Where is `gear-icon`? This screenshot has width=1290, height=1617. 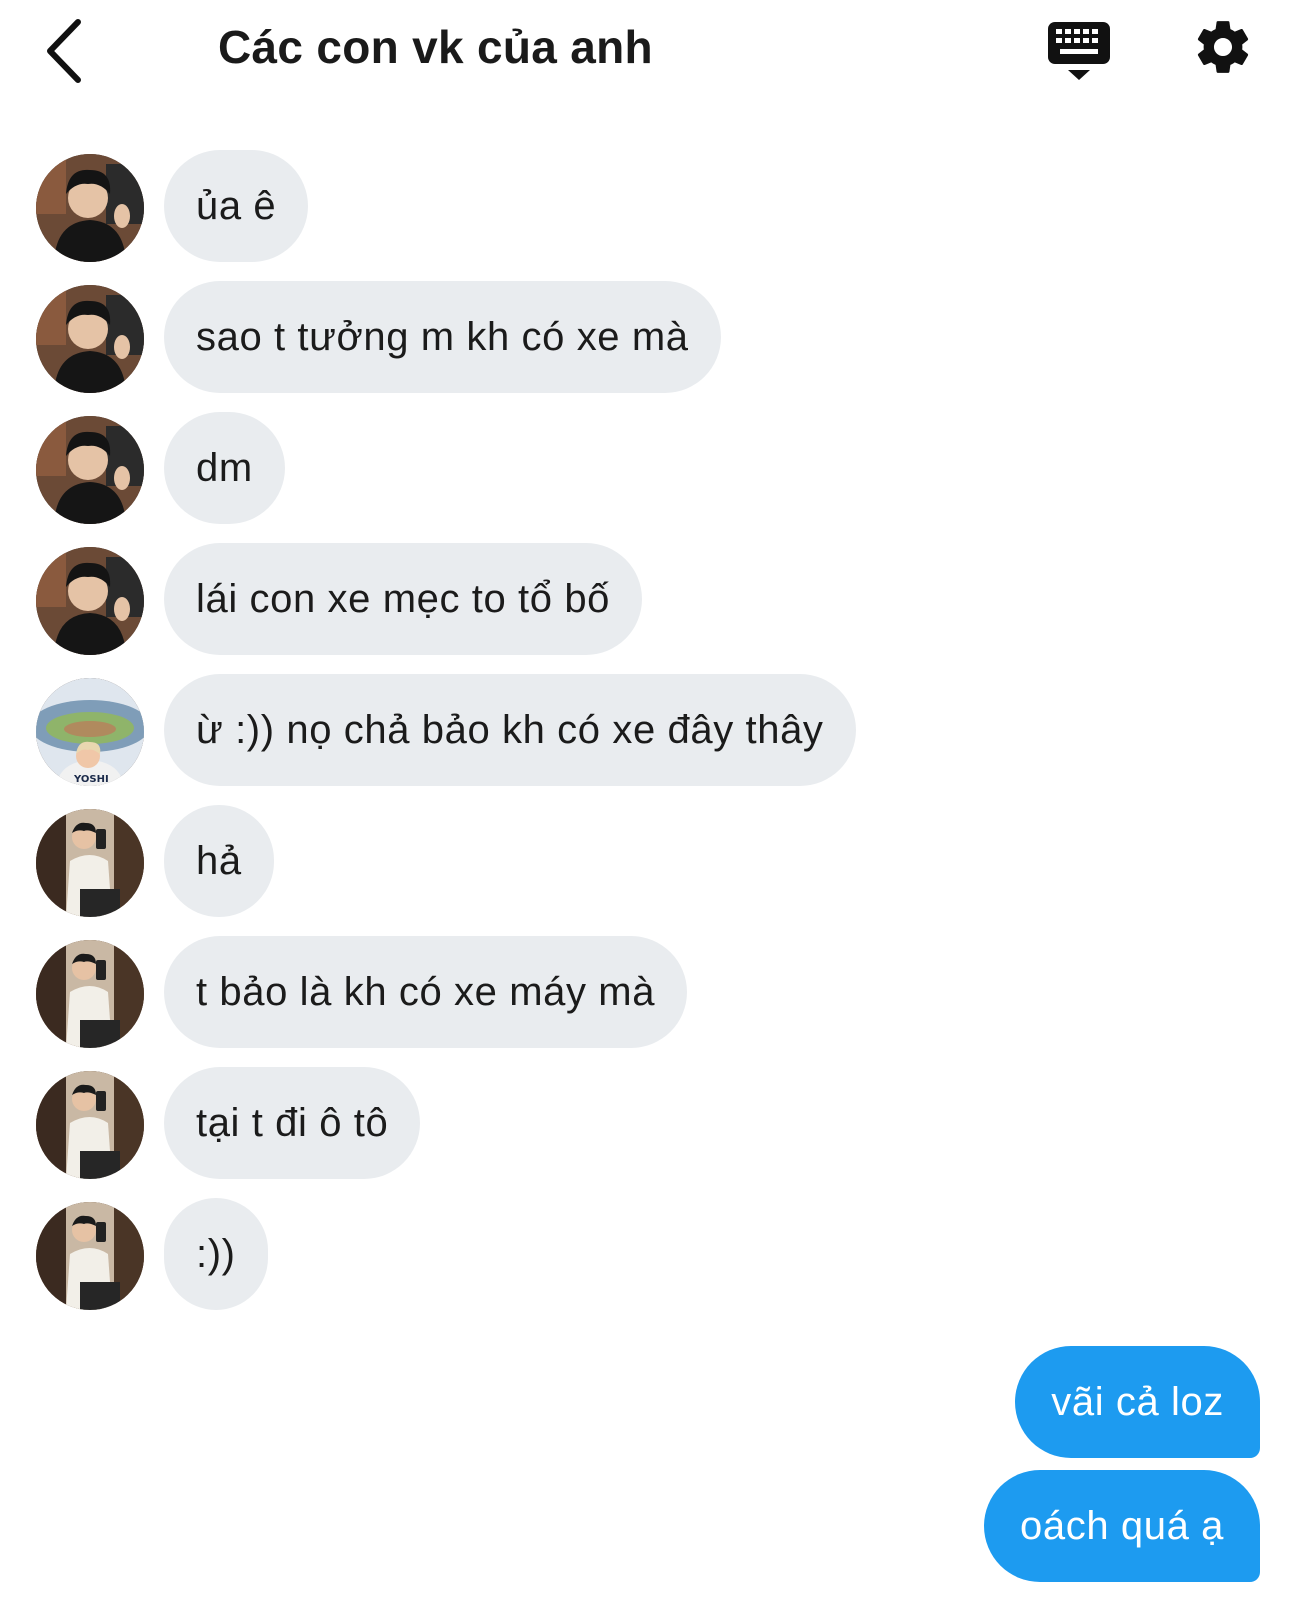
gear-icon is located at coordinates (1223, 47).